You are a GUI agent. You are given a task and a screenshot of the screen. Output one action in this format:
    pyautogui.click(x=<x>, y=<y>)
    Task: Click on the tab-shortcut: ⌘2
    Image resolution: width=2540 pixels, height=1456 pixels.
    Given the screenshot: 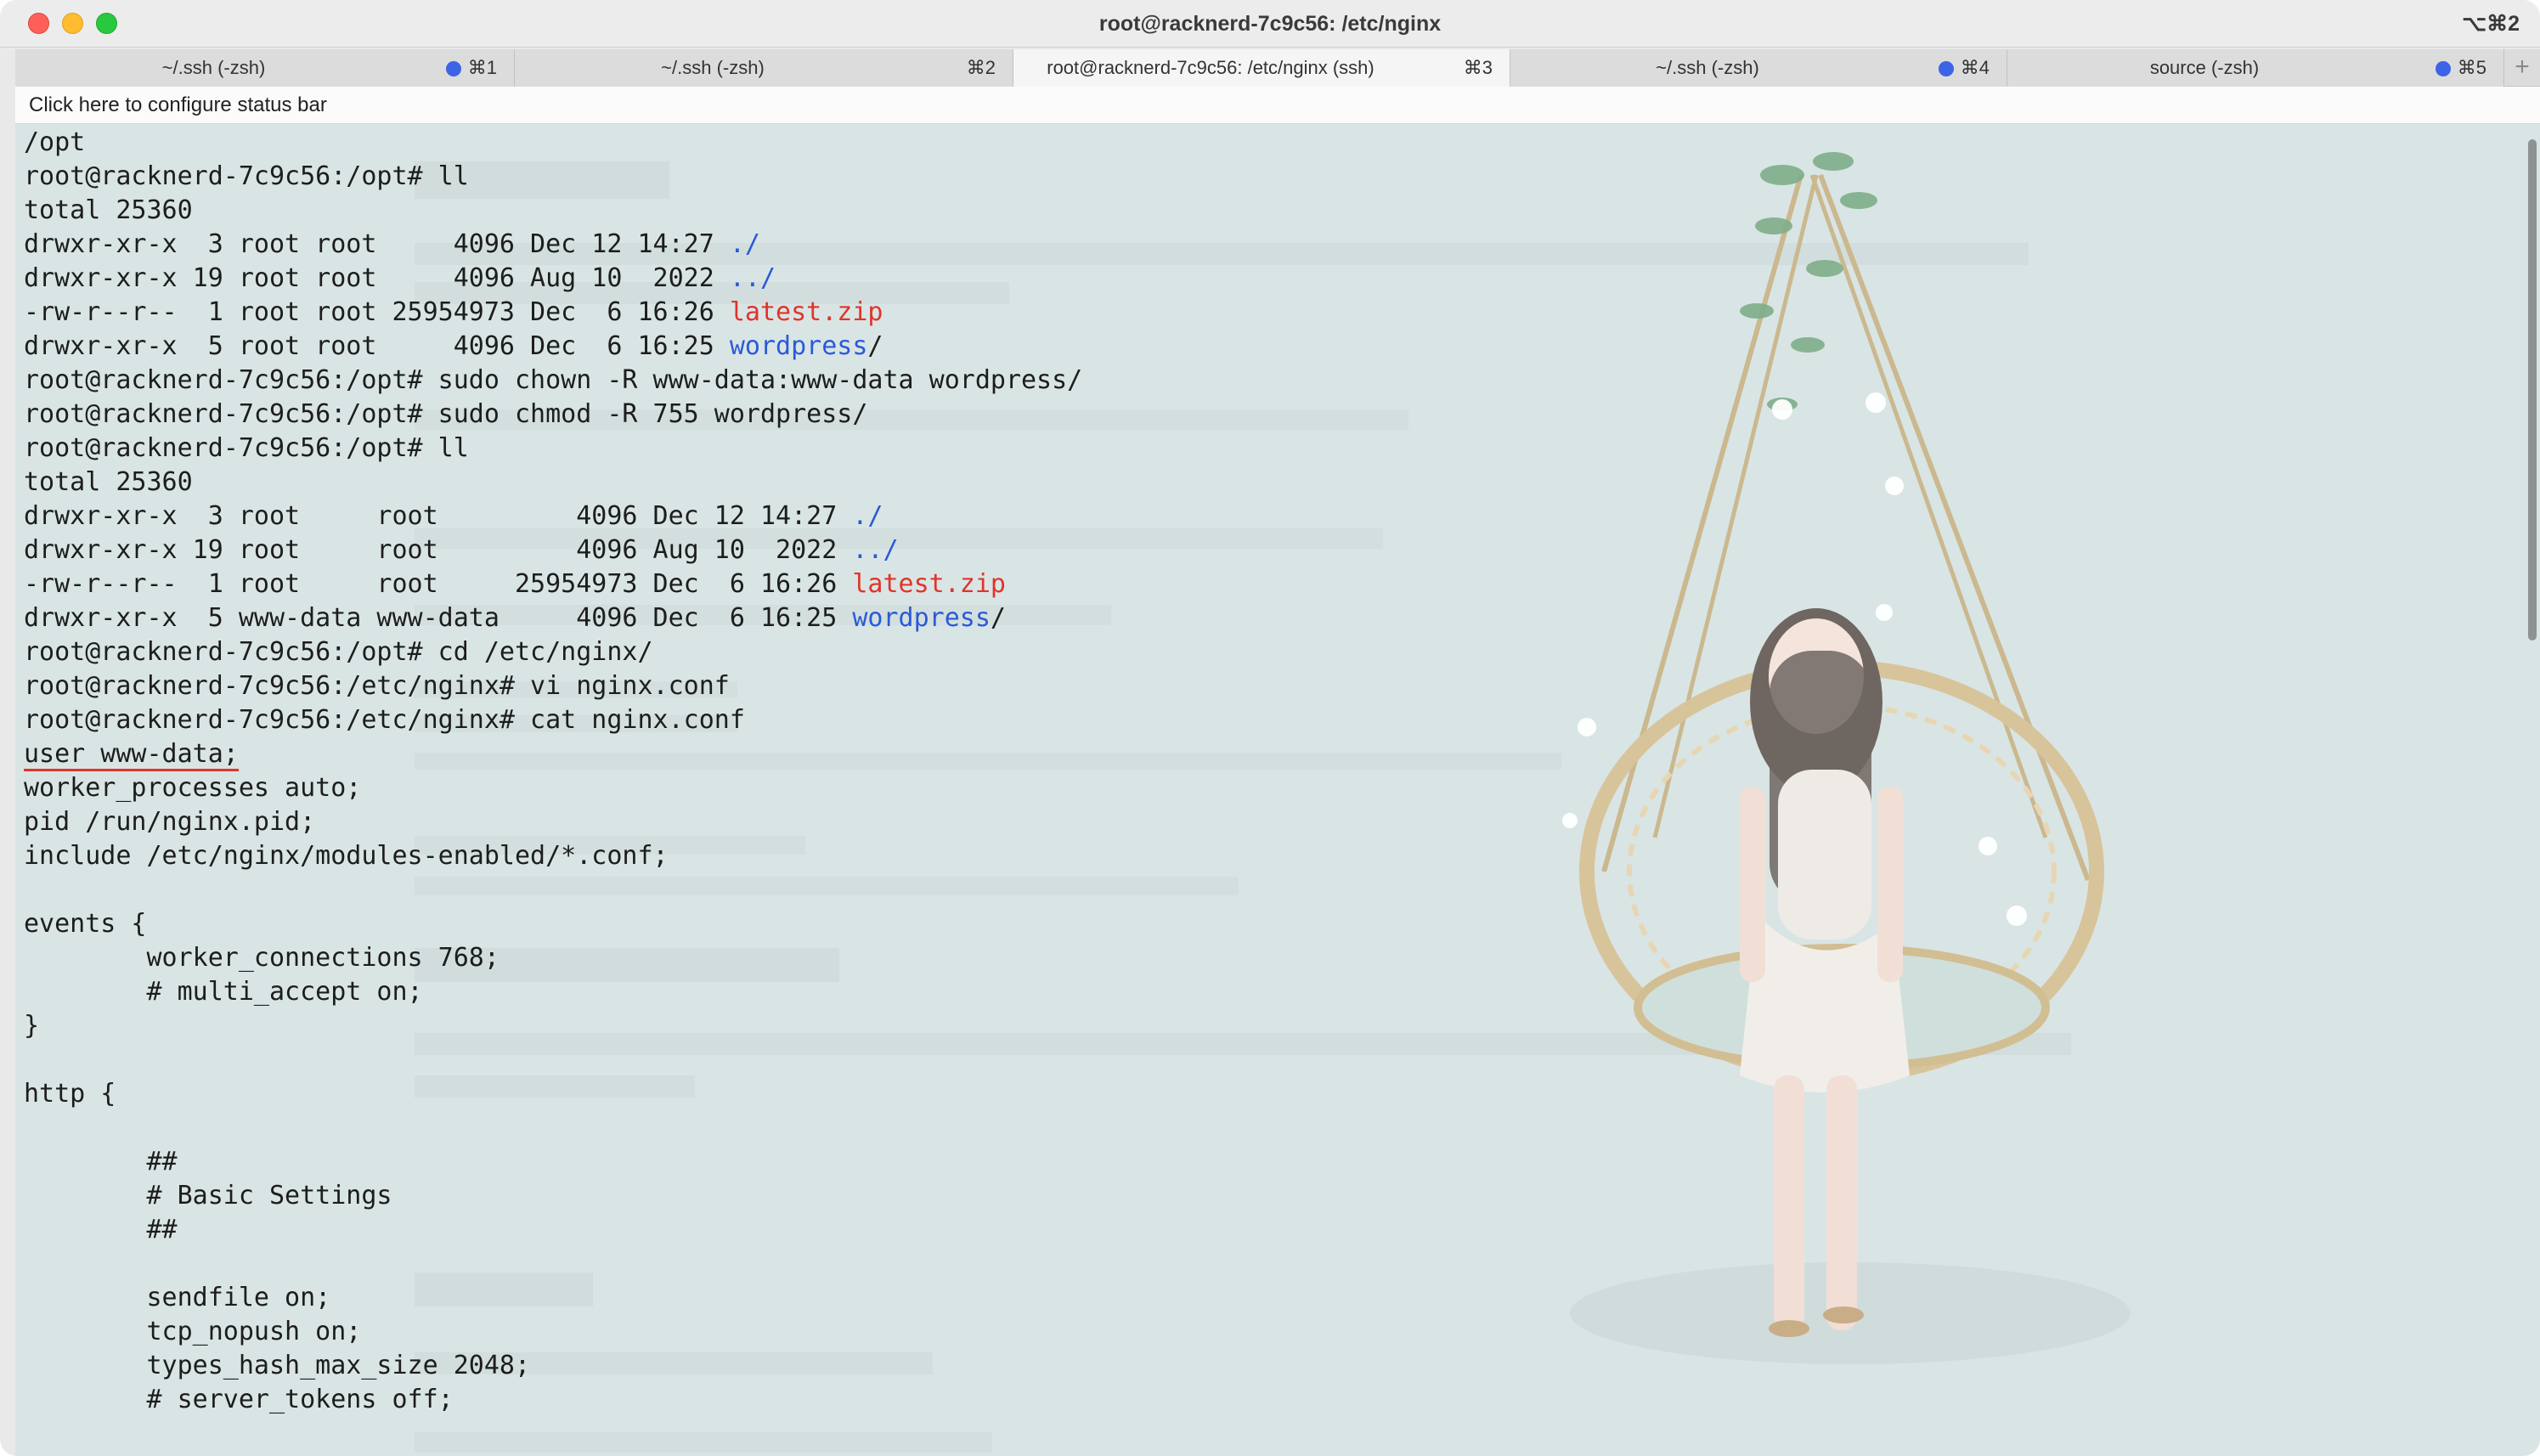 What is the action you would take?
    pyautogui.click(x=981, y=67)
    